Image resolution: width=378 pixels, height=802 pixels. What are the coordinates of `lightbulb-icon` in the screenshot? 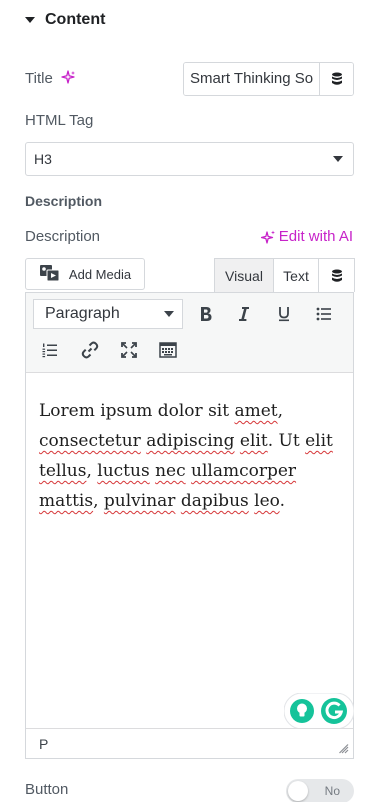 It's located at (302, 711).